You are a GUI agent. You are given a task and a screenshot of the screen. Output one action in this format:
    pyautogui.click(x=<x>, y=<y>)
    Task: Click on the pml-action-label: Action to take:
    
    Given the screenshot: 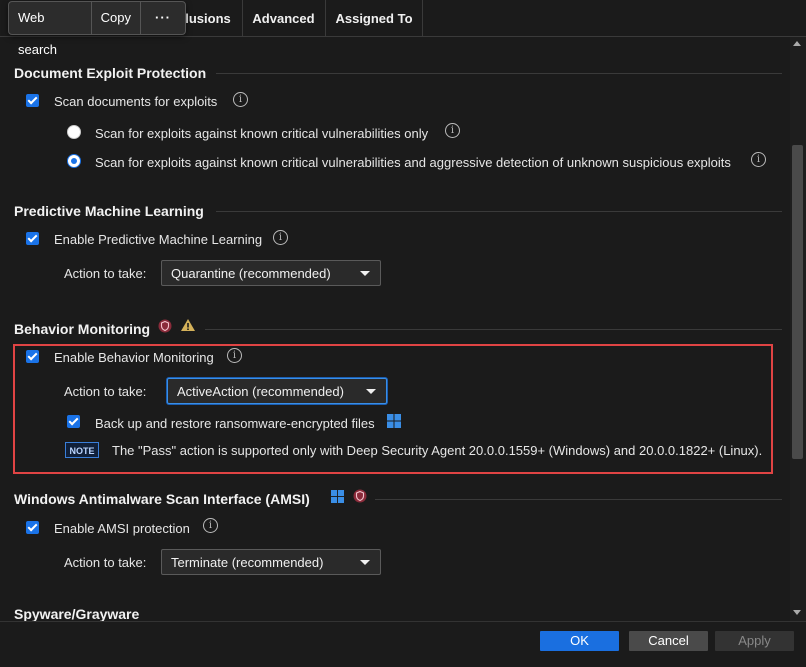 What is the action you would take?
    pyautogui.click(x=105, y=273)
    